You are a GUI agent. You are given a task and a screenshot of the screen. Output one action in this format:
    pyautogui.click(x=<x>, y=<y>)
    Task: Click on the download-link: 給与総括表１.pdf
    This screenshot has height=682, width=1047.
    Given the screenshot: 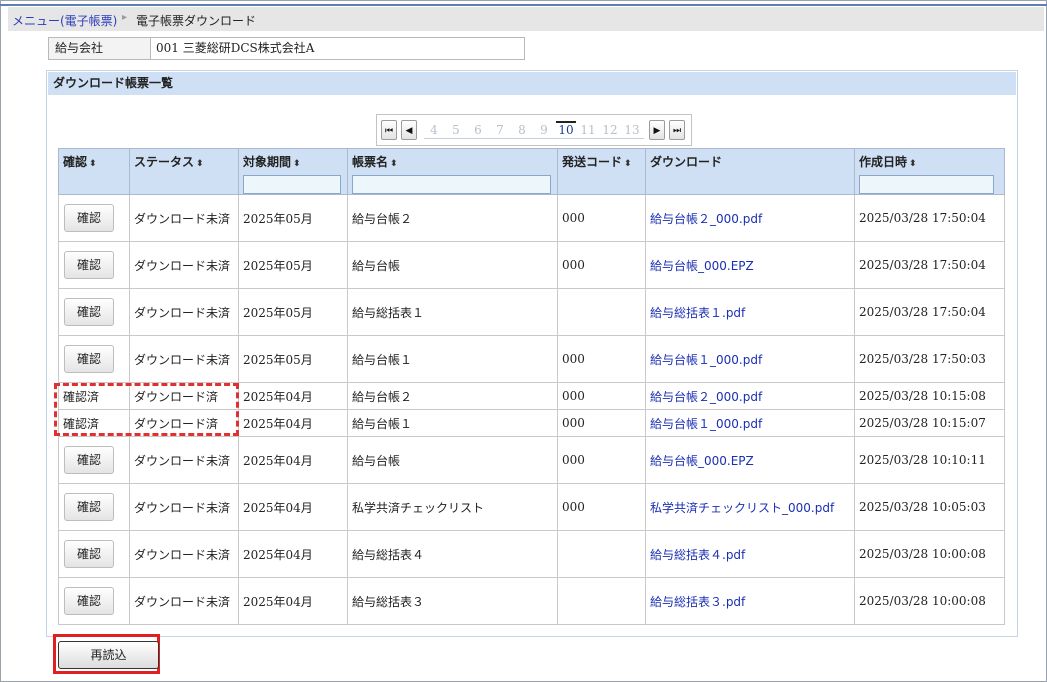 What is the action you would take?
    pyautogui.click(x=697, y=313)
    